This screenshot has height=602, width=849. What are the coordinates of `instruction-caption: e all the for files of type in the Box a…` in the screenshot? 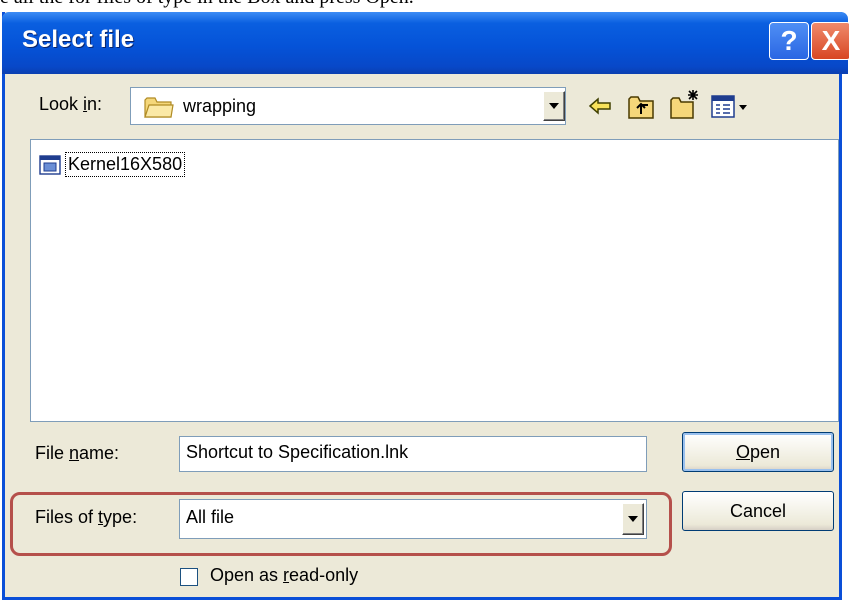 It's located at (424, 5).